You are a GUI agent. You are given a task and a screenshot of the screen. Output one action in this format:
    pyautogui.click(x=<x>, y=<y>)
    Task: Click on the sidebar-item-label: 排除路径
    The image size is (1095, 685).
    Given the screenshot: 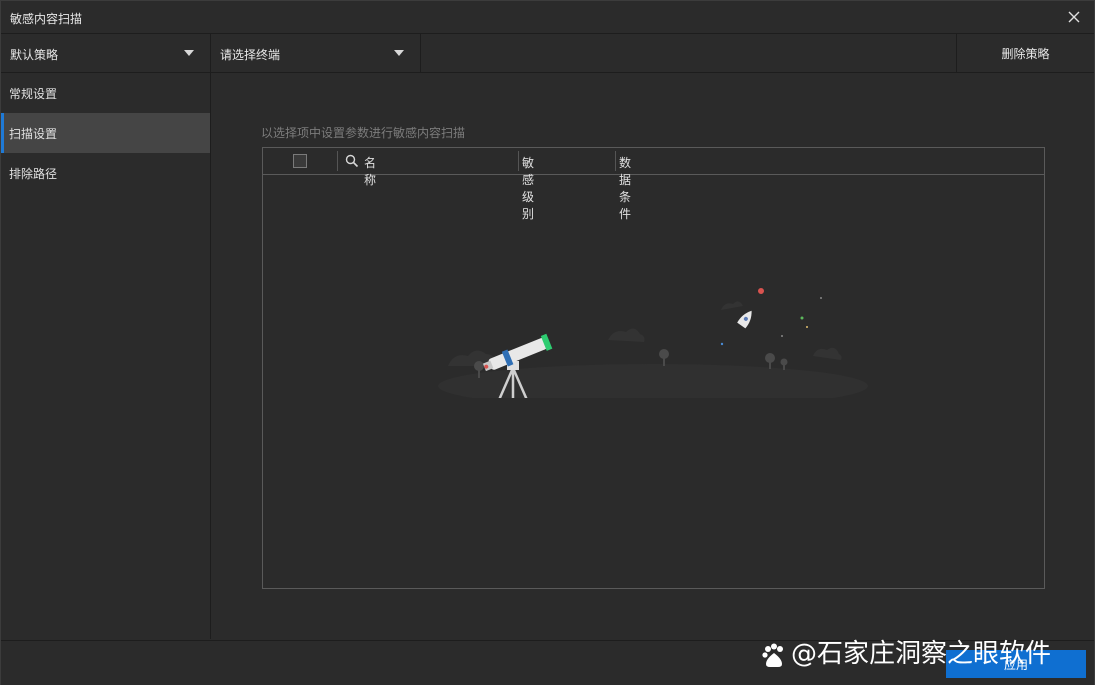 What is the action you would take?
    pyautogui.click(x=33, y=174)
    